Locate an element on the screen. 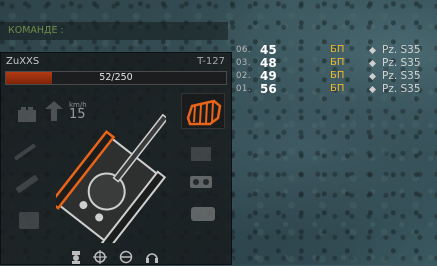 This screenshot has height=266, width=437. engine-icon is located at coordinates (27, 114).